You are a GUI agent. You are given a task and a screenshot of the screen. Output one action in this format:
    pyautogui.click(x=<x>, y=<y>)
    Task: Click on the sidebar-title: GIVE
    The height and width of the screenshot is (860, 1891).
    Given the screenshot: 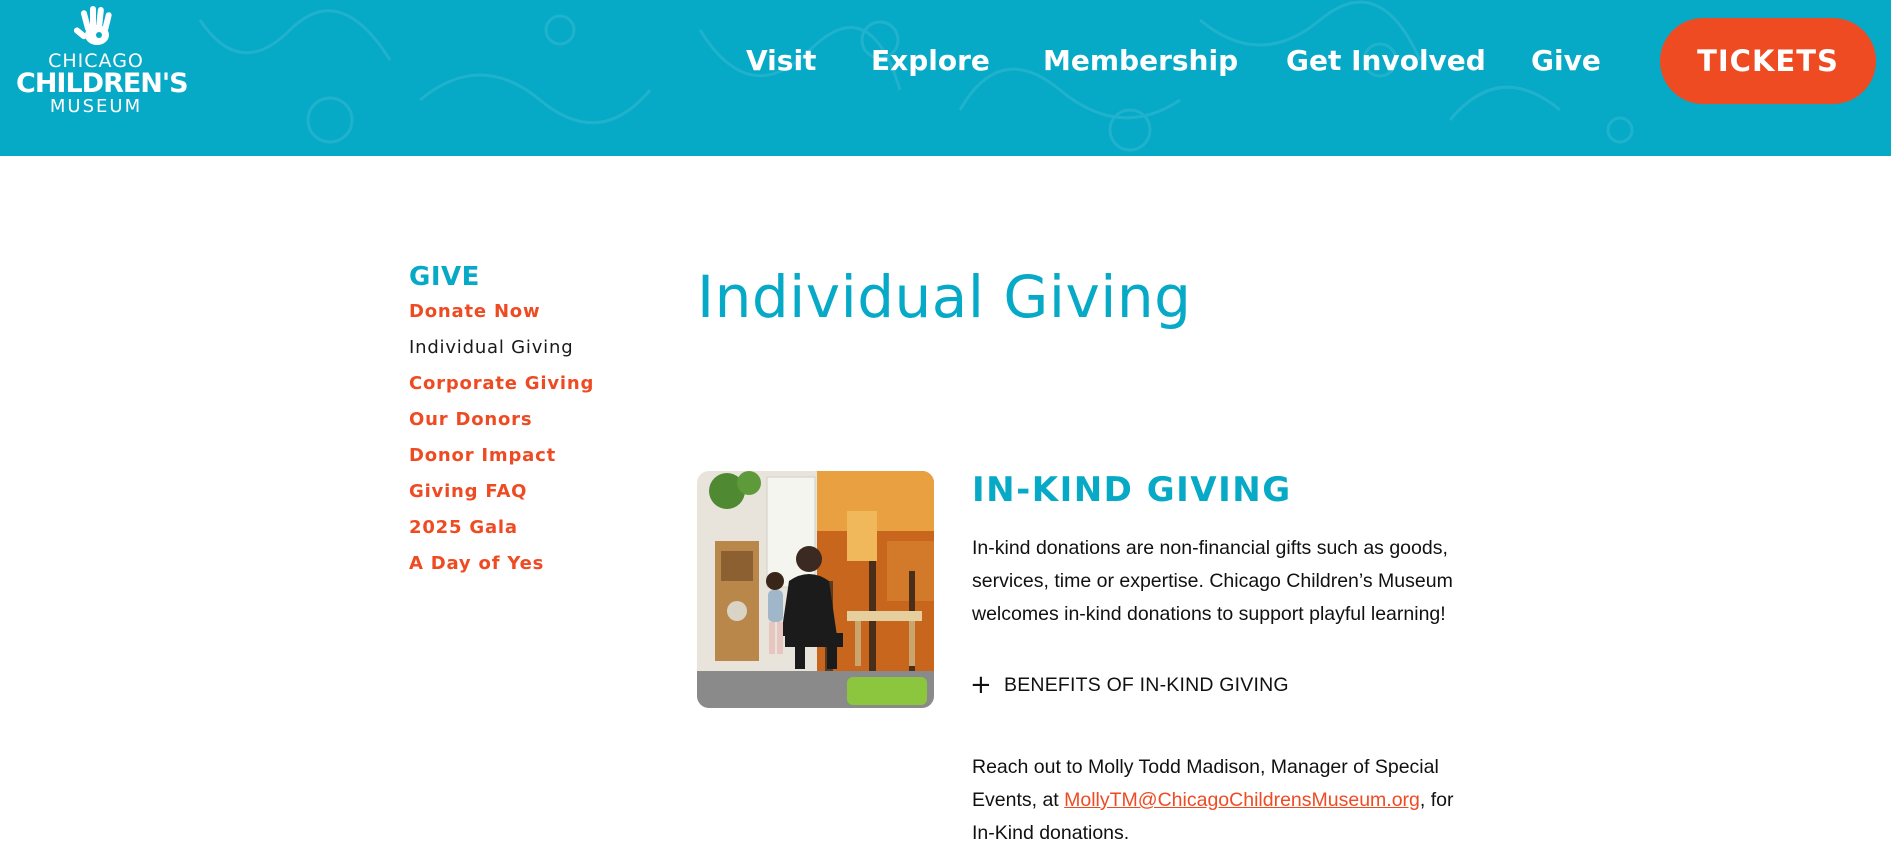 What is the action you would take?
    pyautogui.click(x=444, y=277)
    